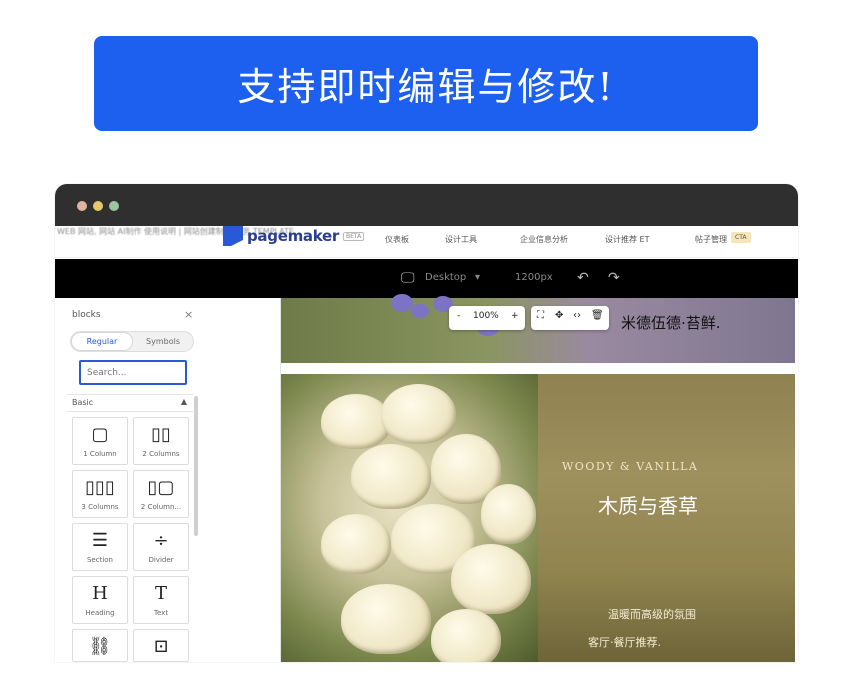  What do you see at coordinates (86, 315) in the screenshot?
I see `panel-title: blocks` at bounding box center [86, 315].